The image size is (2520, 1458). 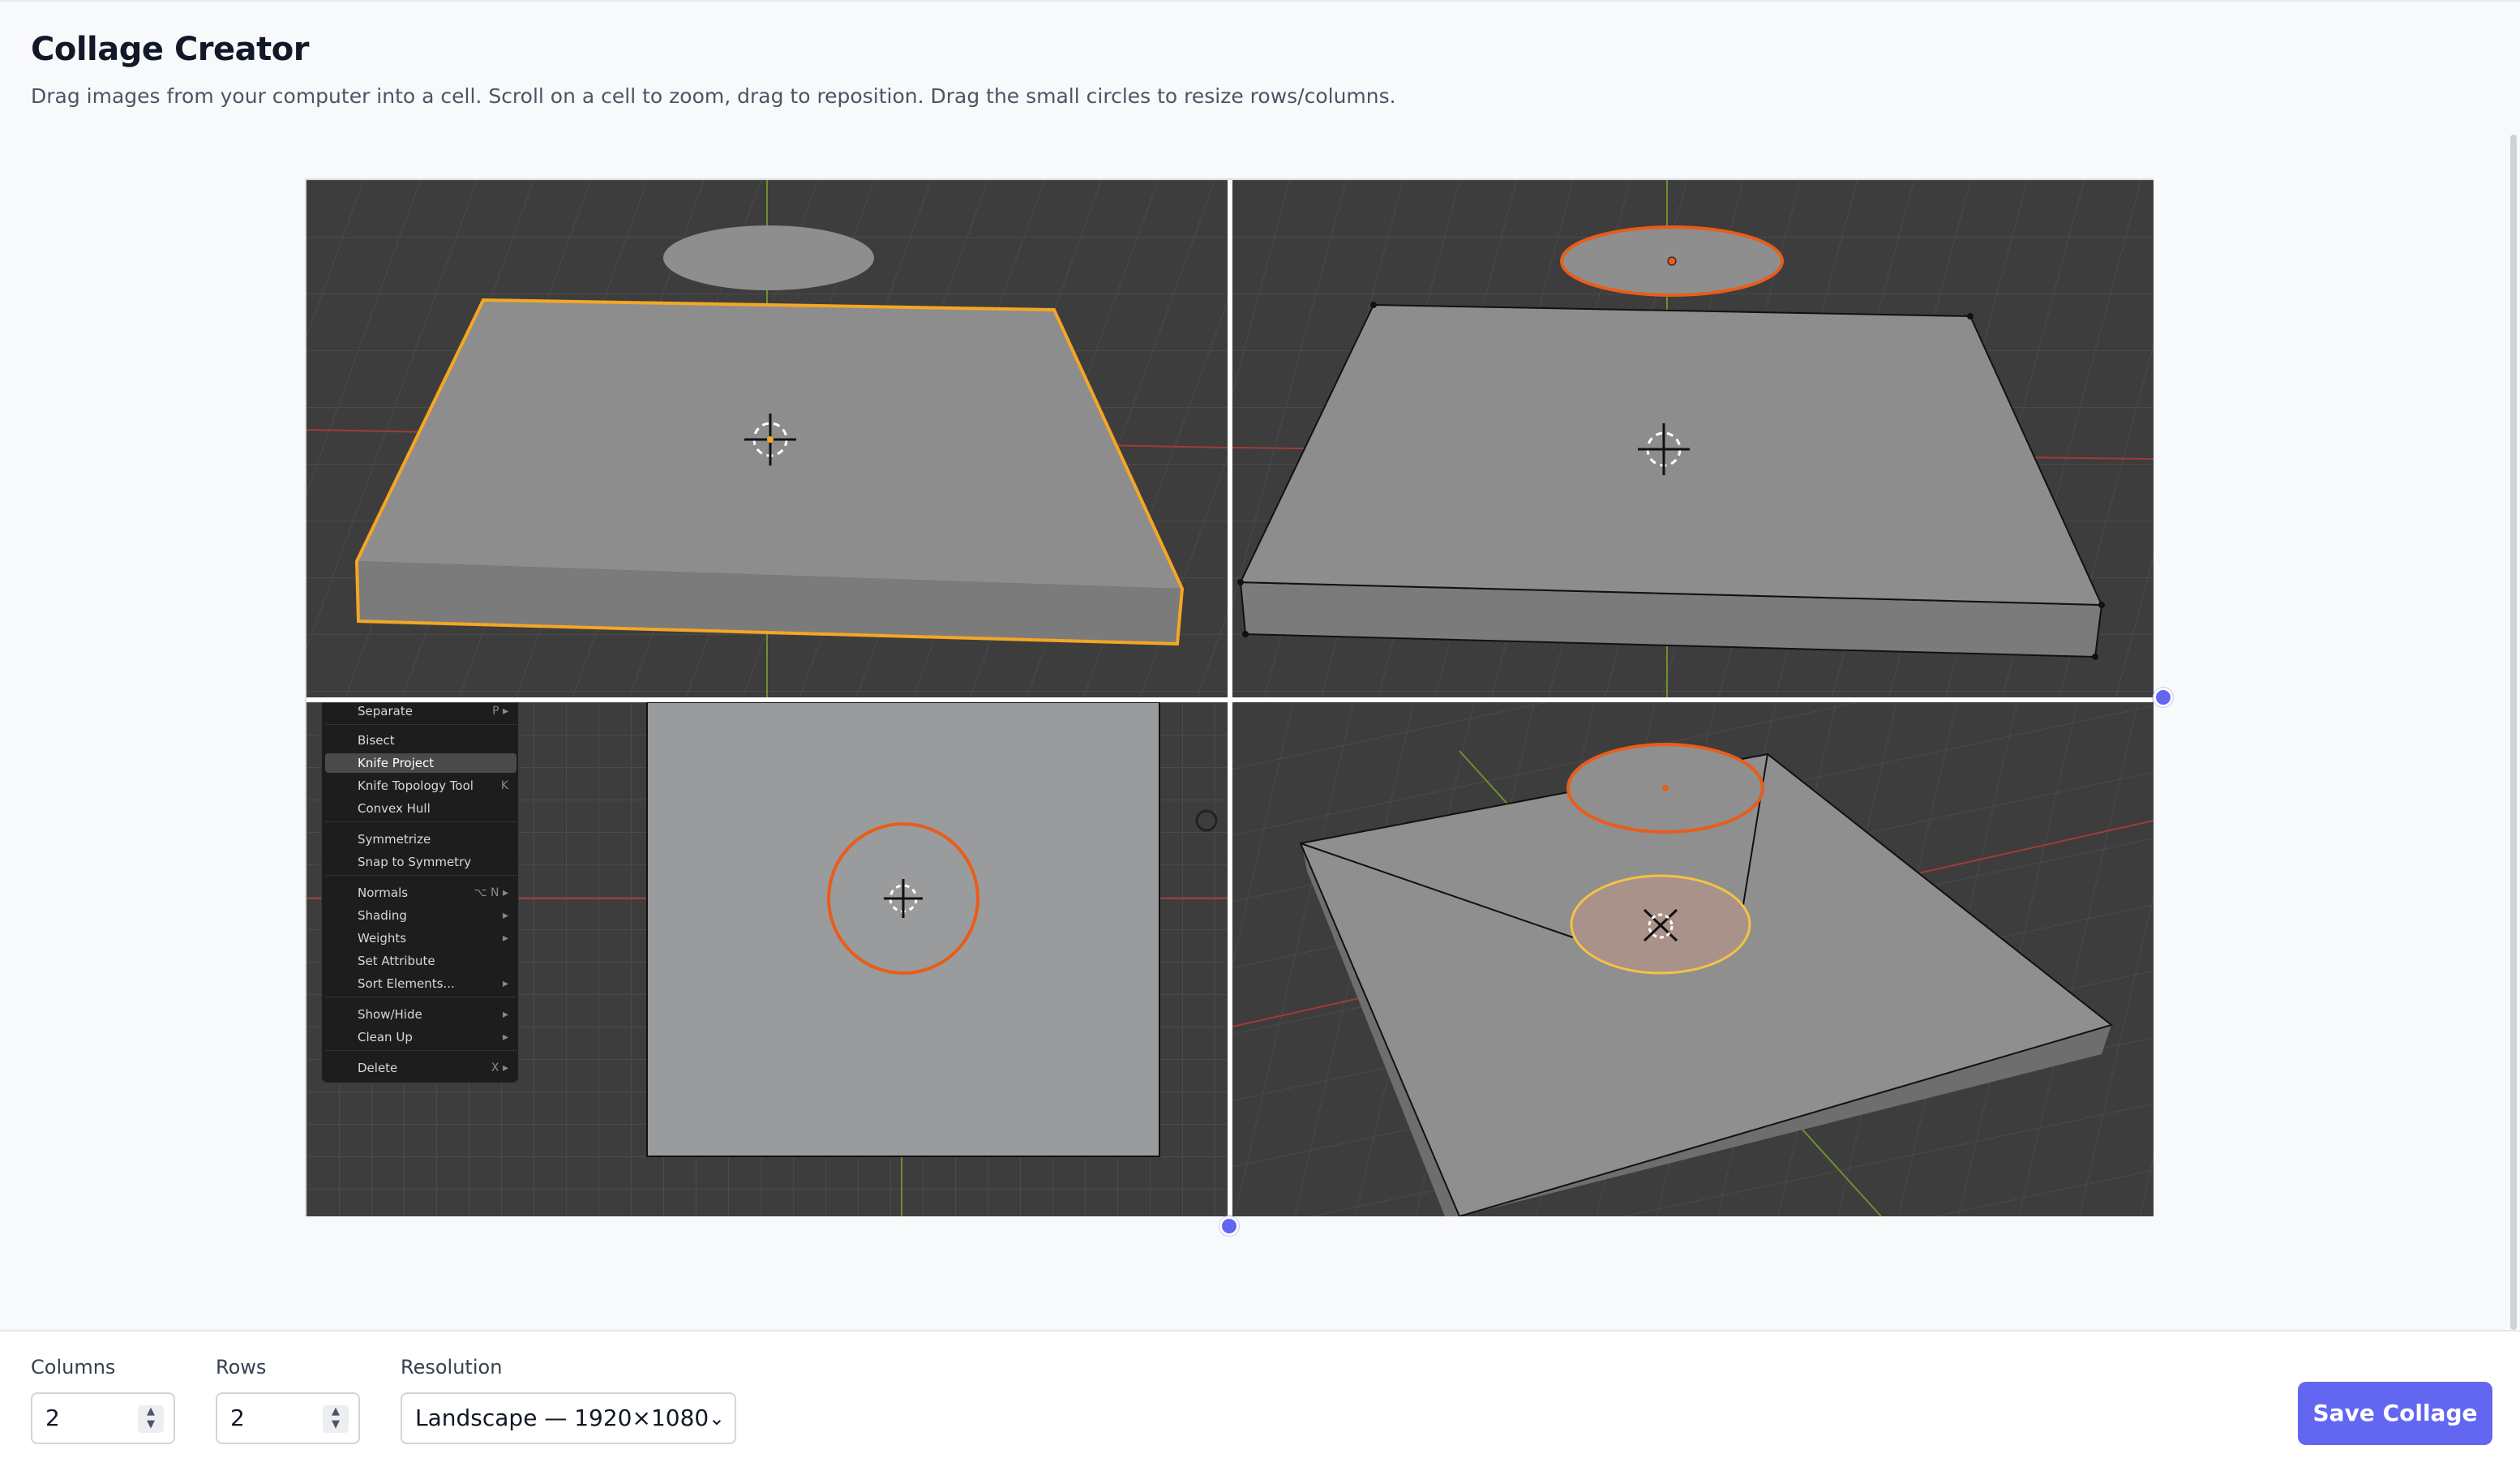 What do you see at coordinates (170, 49) in the screenshot?
I see `page-title: Collage Creator` at bounding box center [170, 49].